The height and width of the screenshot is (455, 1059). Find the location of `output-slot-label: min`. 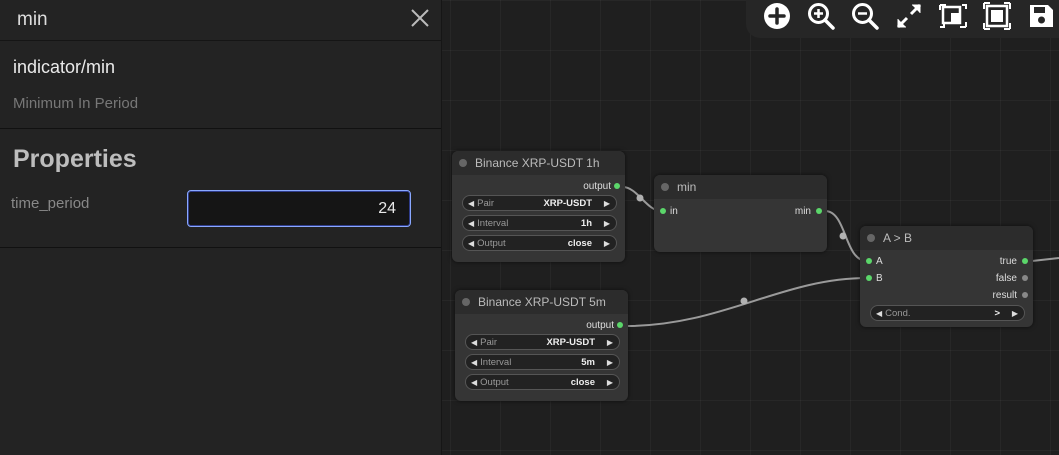

output-slot-label: min is located at coordinates (802, 211).